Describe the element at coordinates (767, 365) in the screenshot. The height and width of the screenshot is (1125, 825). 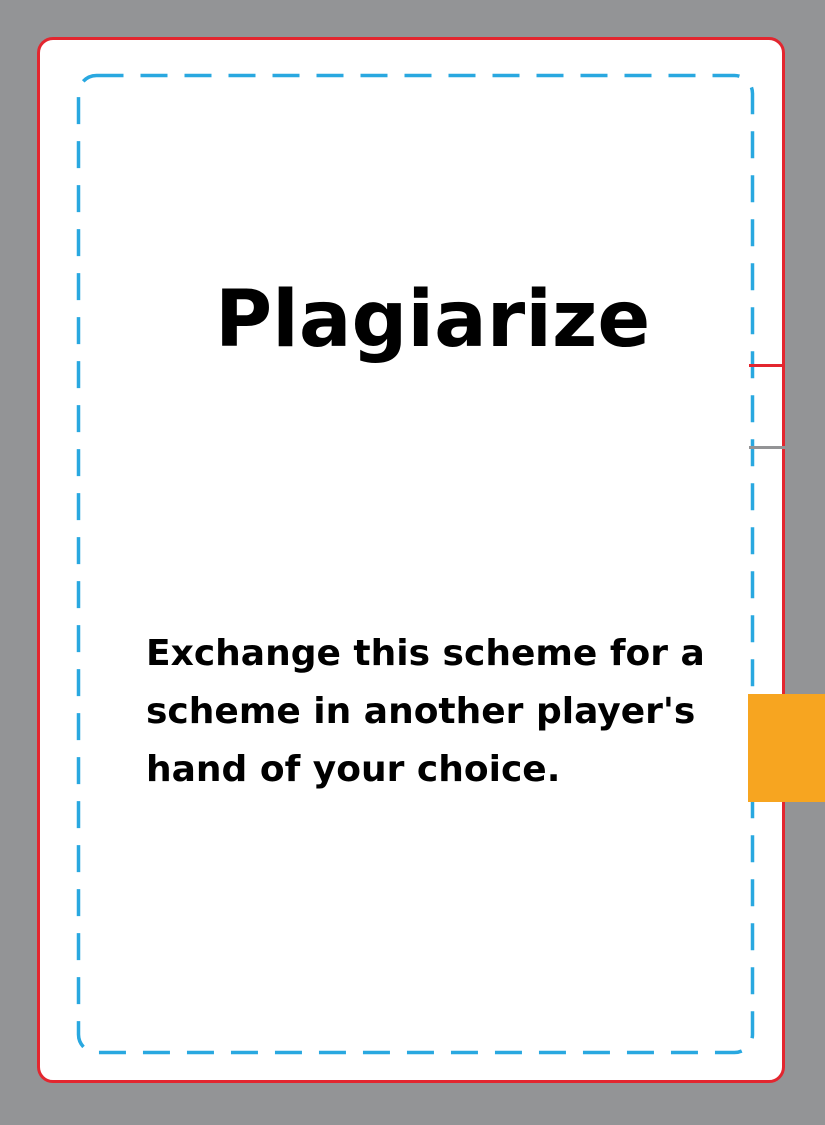
I see `red-trim-mark` at that location.